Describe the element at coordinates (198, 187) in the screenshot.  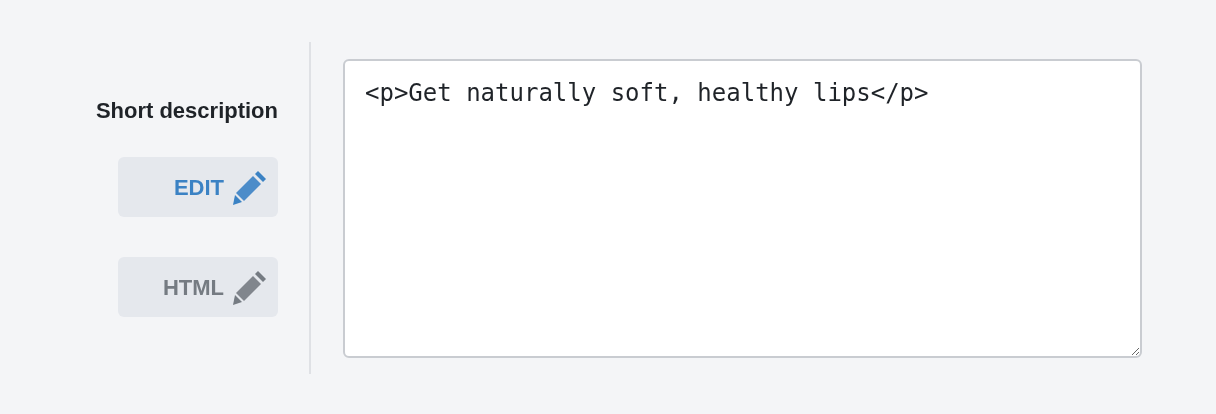
I see `mode-button: EDIT` at that location.